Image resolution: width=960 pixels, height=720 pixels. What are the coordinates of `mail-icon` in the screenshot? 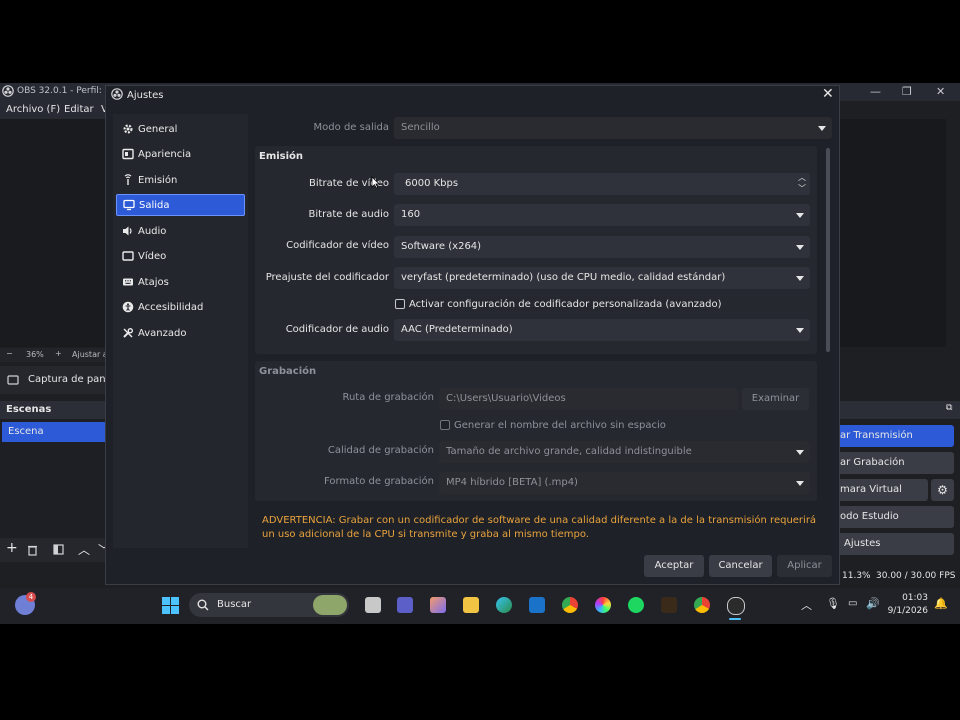 It's located at (537, 605).